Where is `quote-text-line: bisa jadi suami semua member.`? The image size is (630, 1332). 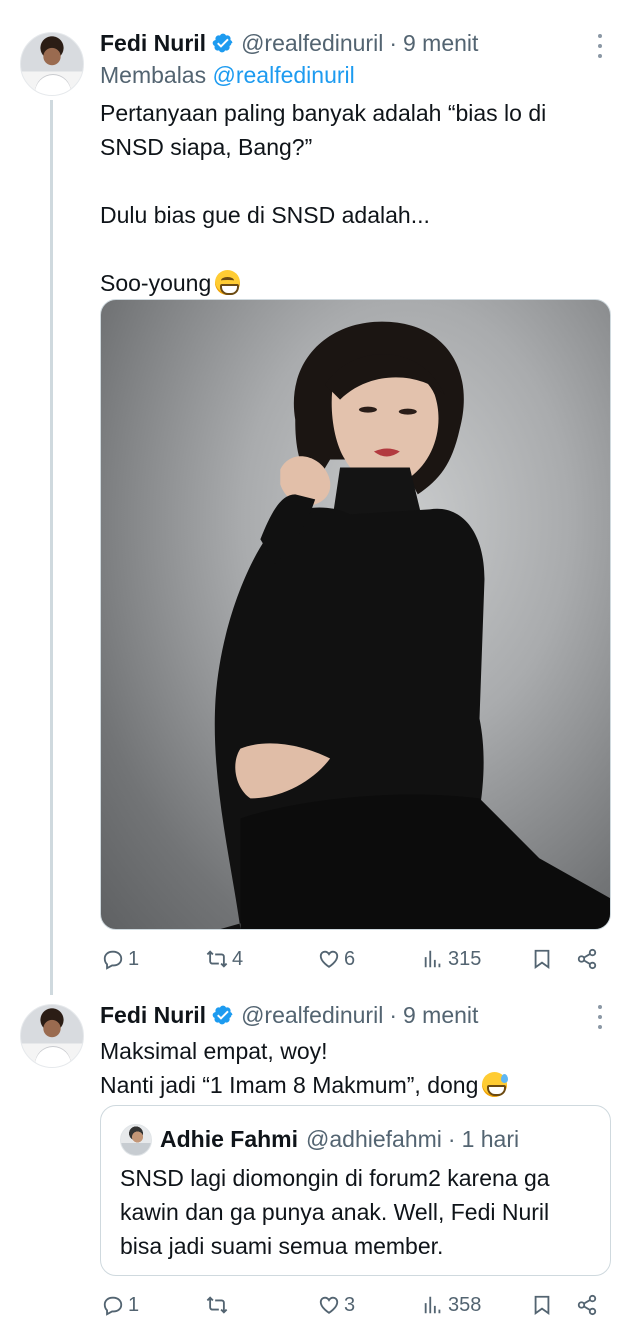 quote-text-line: bisa jadi suami semua member. is located at coordinates (282, 1246).